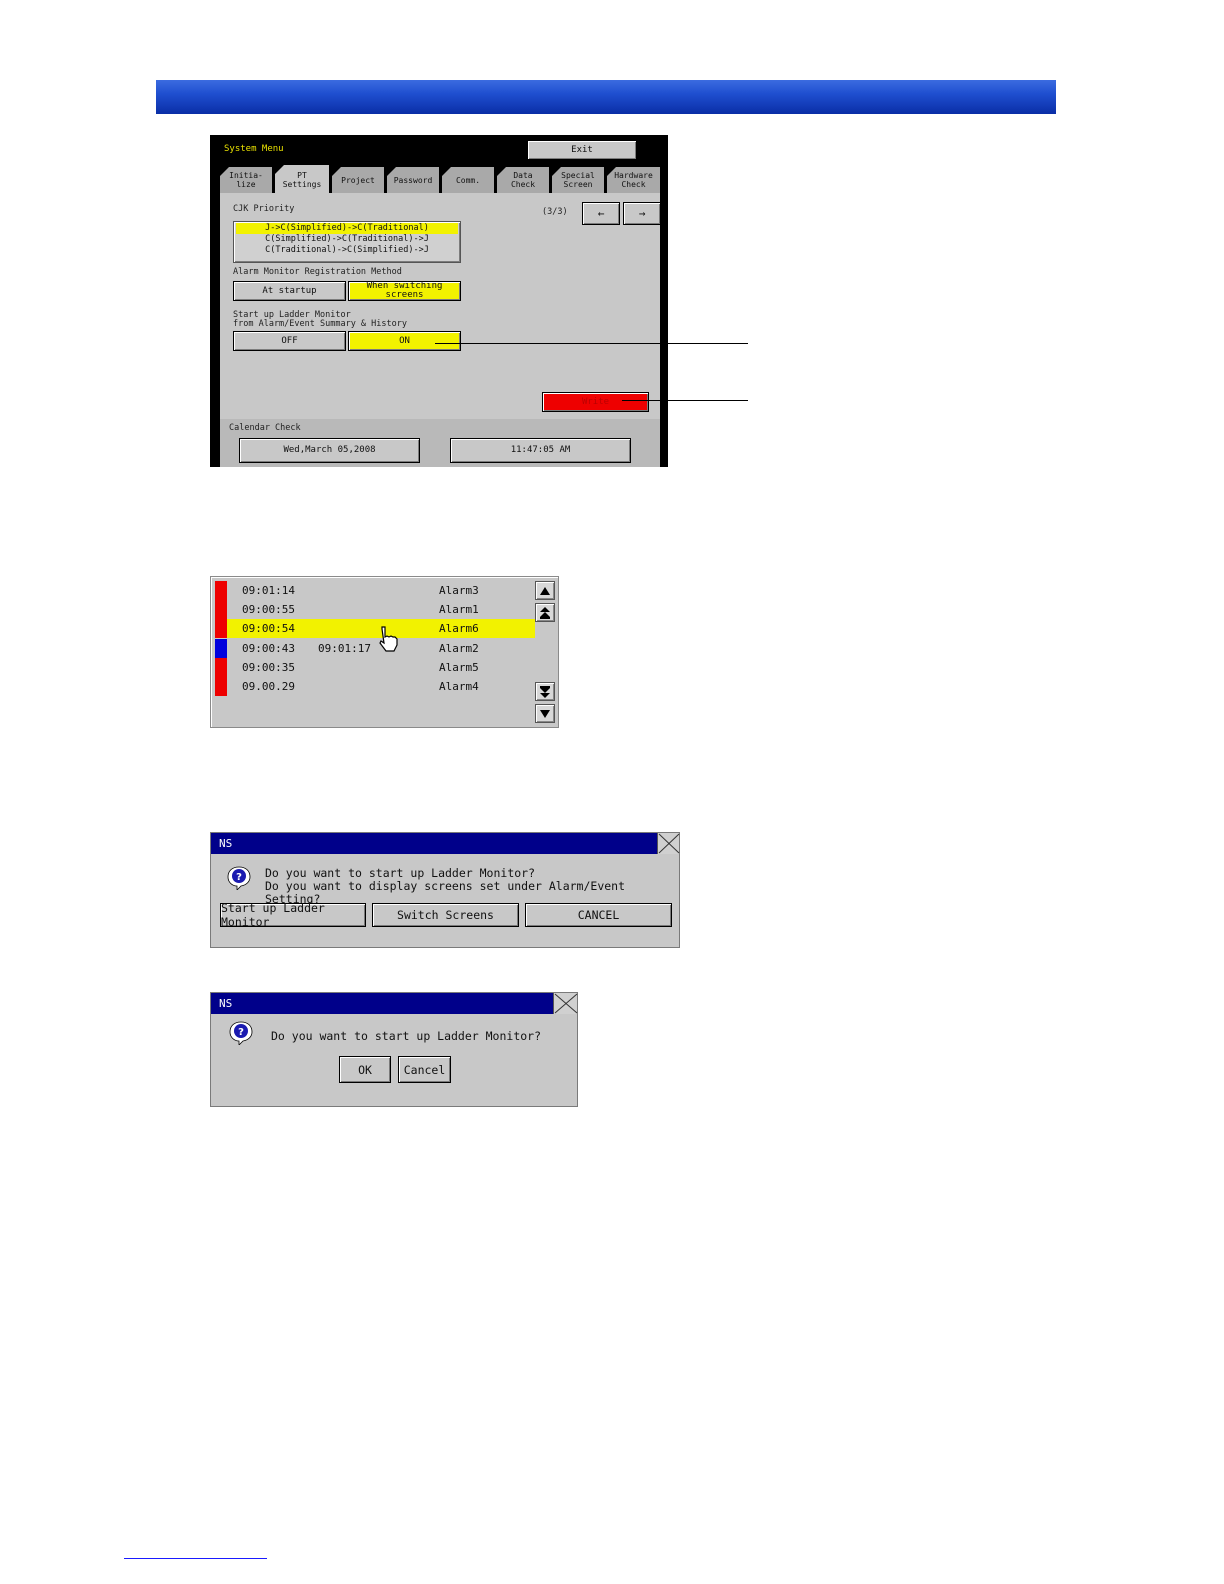  I want to click on alarm-row: 09:00:55 Alarm1, so click(375, 609).